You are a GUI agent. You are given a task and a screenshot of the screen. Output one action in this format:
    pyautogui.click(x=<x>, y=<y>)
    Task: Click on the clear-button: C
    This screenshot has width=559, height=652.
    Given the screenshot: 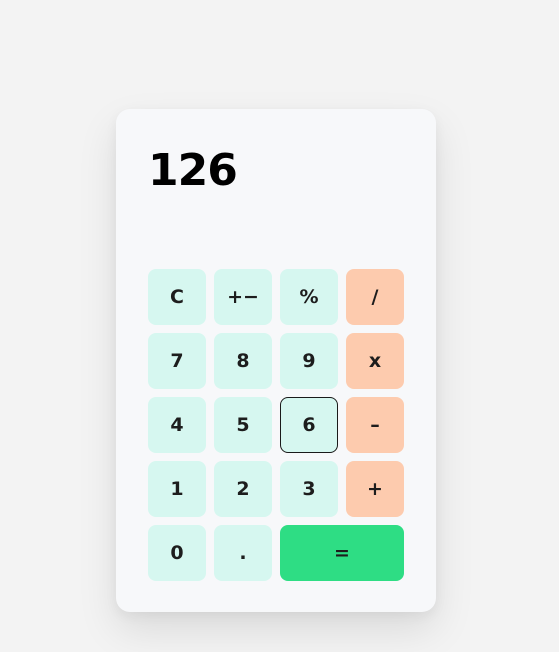 What is the action you would take?
    pyautogui.click(x=177, y=297)
    